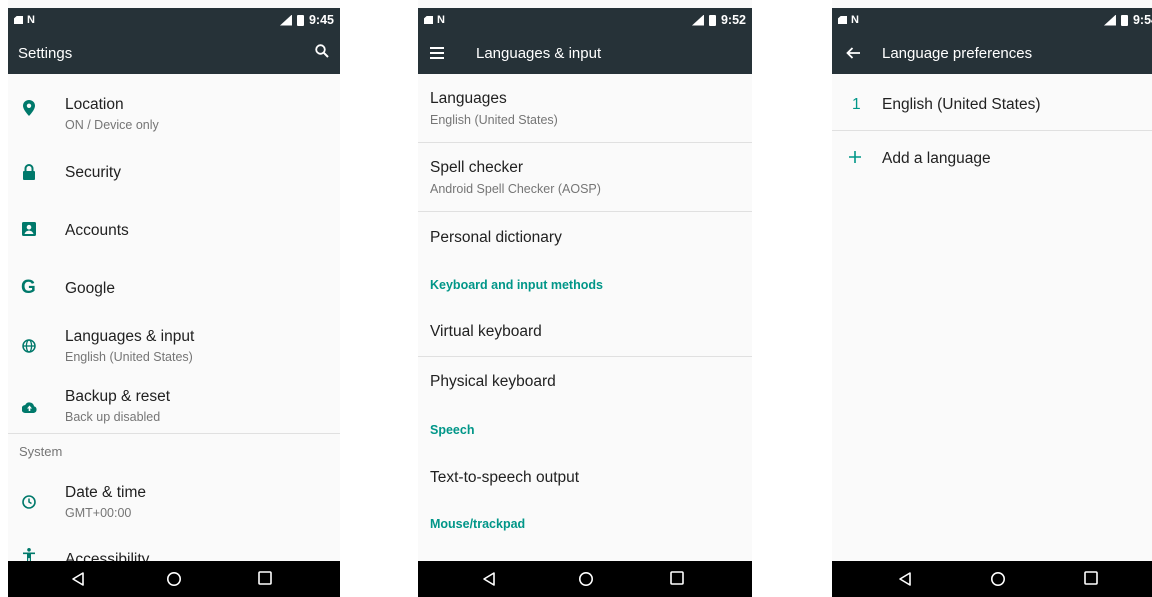 This screenshot has height=597, width=1152. I want to click on keyboard-section-header: Keyboard and input methods, so click(516, 285).